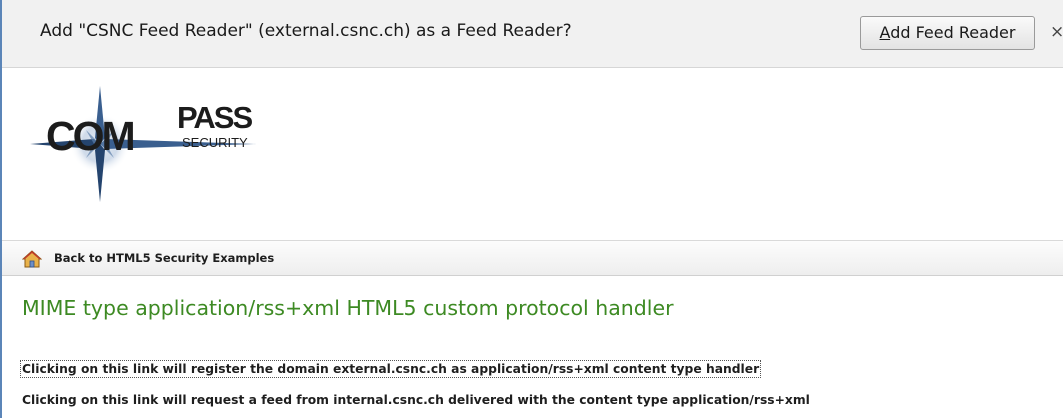 The width and height of the screenshot is (1063, 418). What do you see at coordinates (215, 117) in the screenshot?
I see `logo-word-pass: PASS` at bounding box center [215, 117].